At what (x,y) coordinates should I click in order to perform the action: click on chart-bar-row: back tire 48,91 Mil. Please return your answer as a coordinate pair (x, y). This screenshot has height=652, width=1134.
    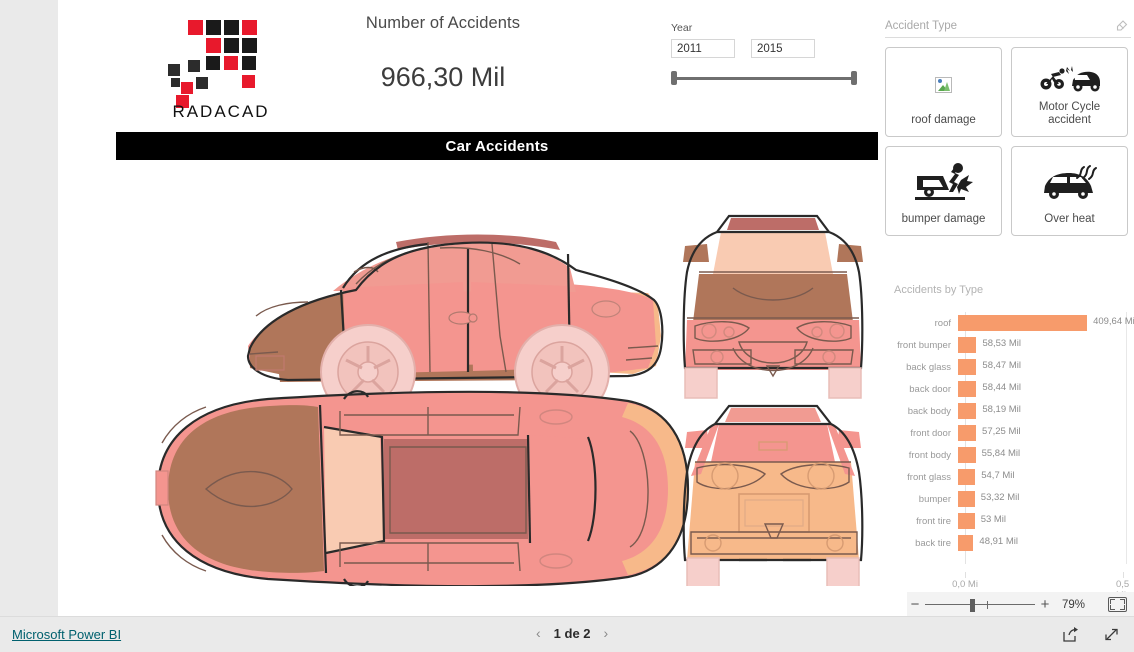
    Looking at the image, I should click on (1013, 543).